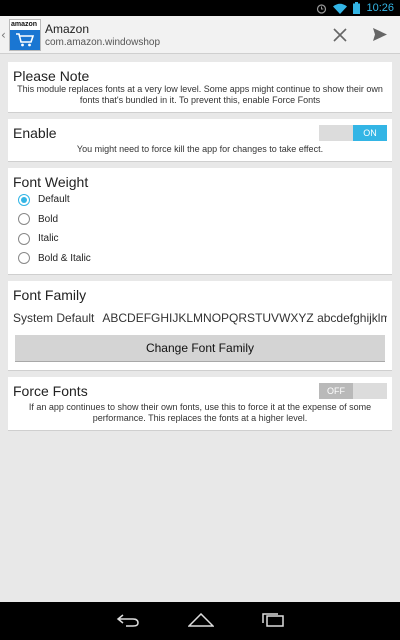  I want to click on home-button, so click(201, 621).